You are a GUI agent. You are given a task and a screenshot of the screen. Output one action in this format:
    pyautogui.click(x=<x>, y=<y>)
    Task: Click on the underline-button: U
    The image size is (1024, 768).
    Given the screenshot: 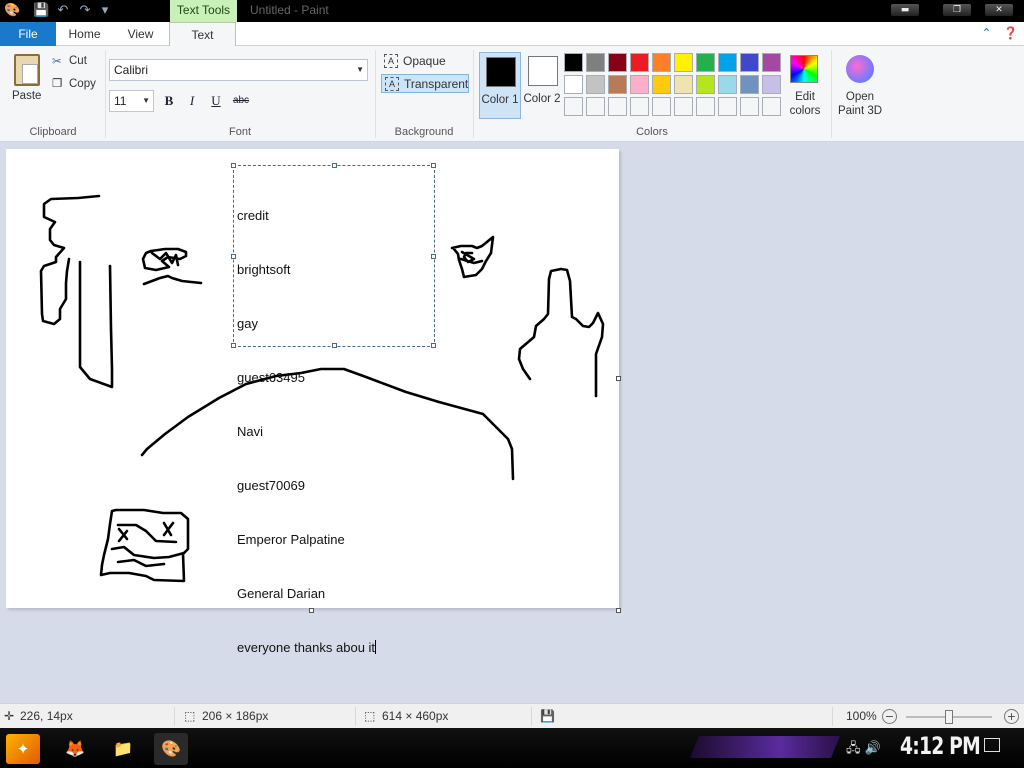 What is the action you would take?
    pyautogui.click(x=216, y=101)
    